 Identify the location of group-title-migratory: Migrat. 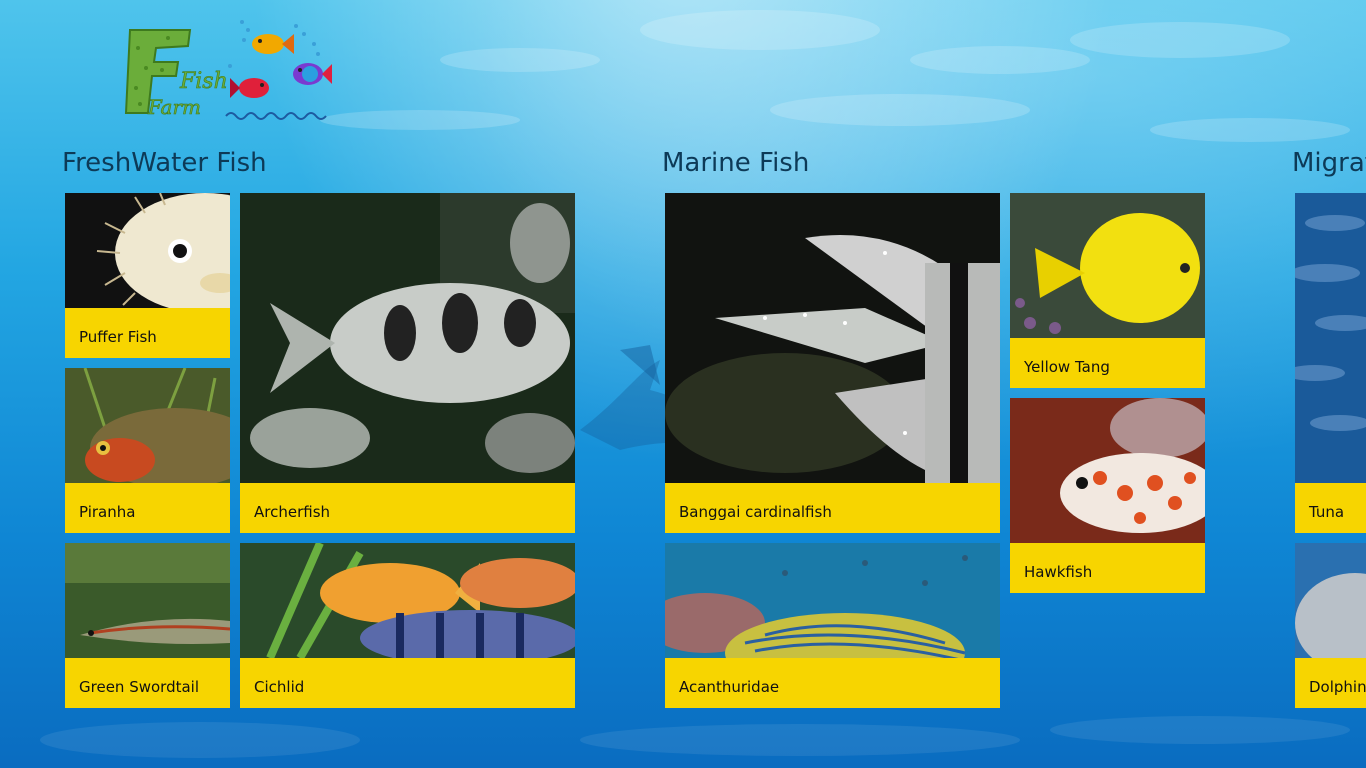
(1329, 163).